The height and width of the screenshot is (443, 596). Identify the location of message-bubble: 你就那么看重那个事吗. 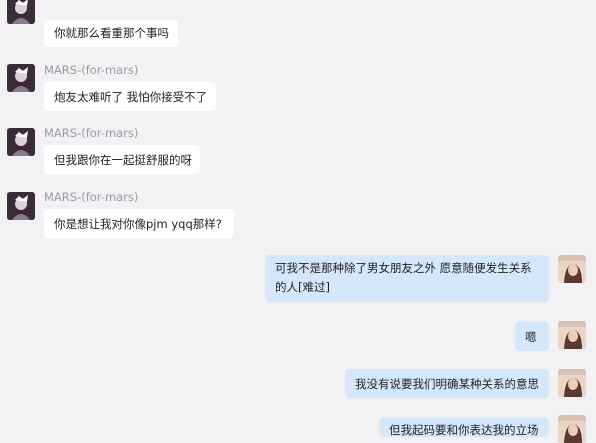
(111, 33).